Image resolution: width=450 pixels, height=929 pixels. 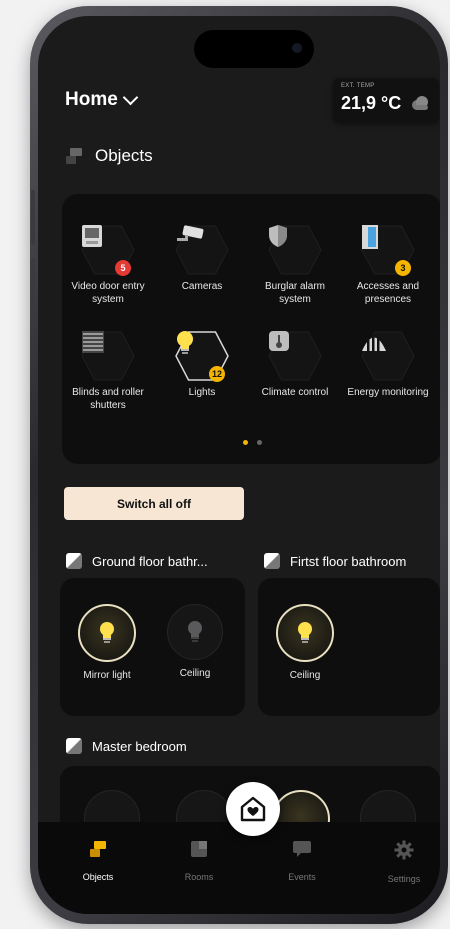 What do you see at coordinates (302, 861) in the screenshot?
I see `nav-events: Events` at bounding box center [302, 861].